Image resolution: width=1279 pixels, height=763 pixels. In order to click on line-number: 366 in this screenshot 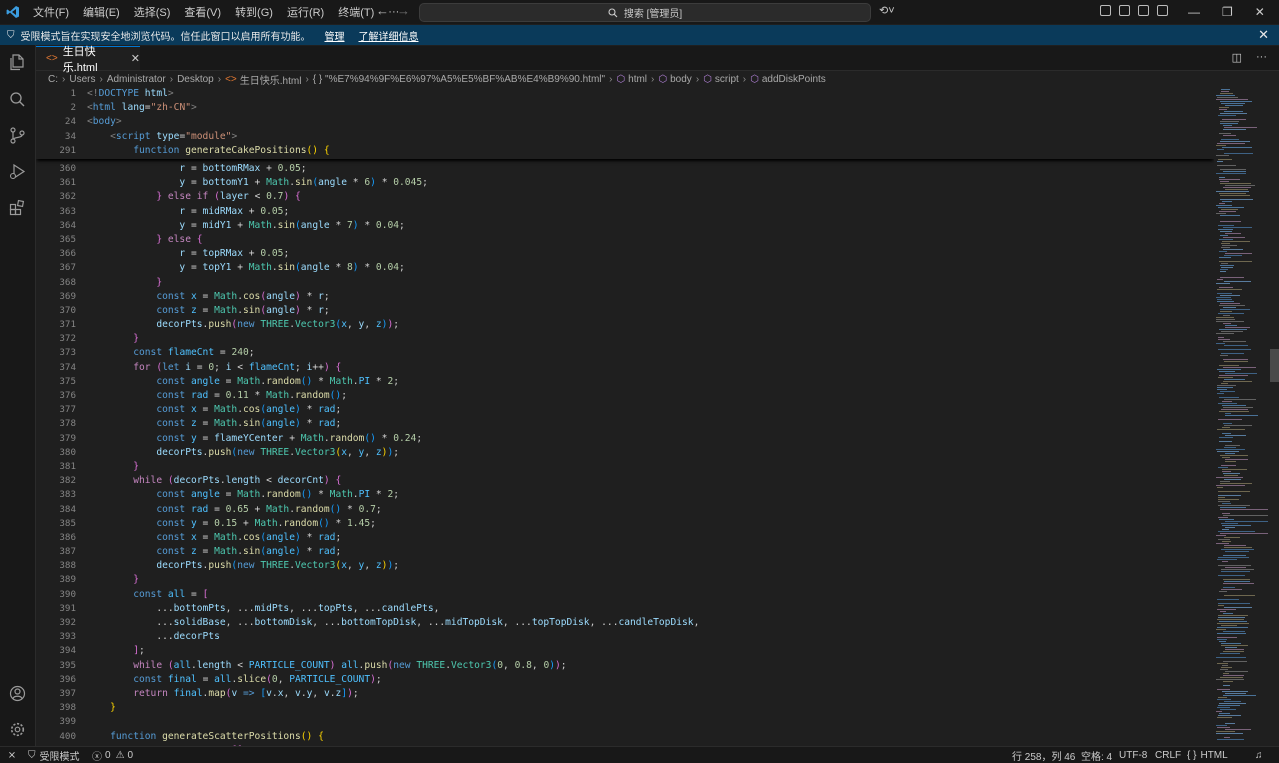, I will do `click(67, 254)`.